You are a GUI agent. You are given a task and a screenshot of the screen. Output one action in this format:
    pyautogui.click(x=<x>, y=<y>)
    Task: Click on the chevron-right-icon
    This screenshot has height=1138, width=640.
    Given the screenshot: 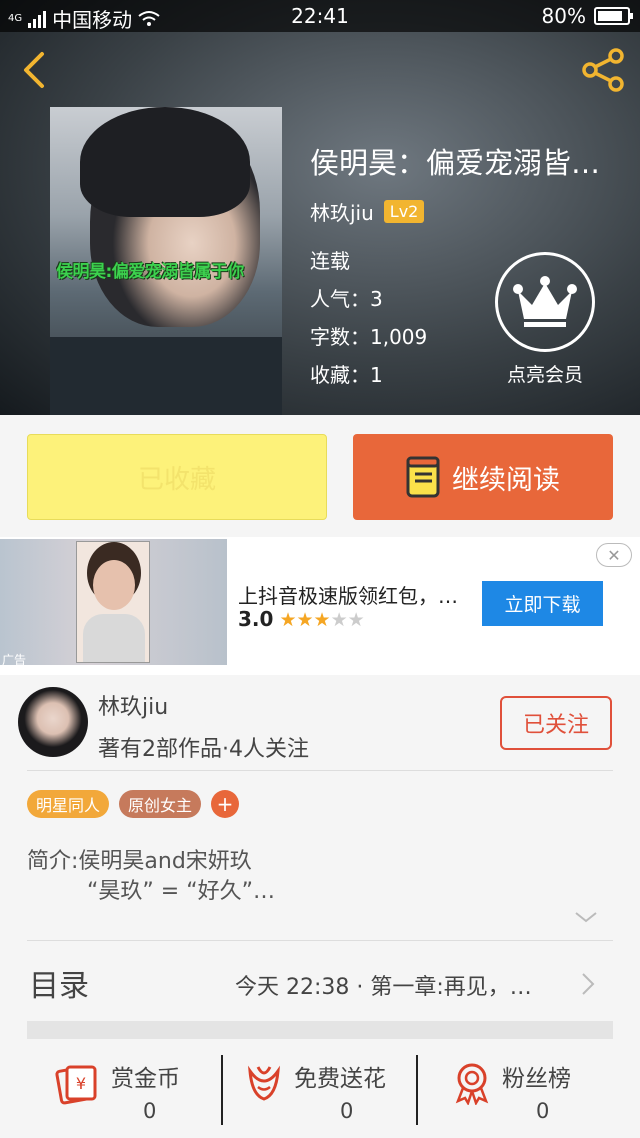 What is the action you would take?
    pyautogui.click(x=588, y=984)
    